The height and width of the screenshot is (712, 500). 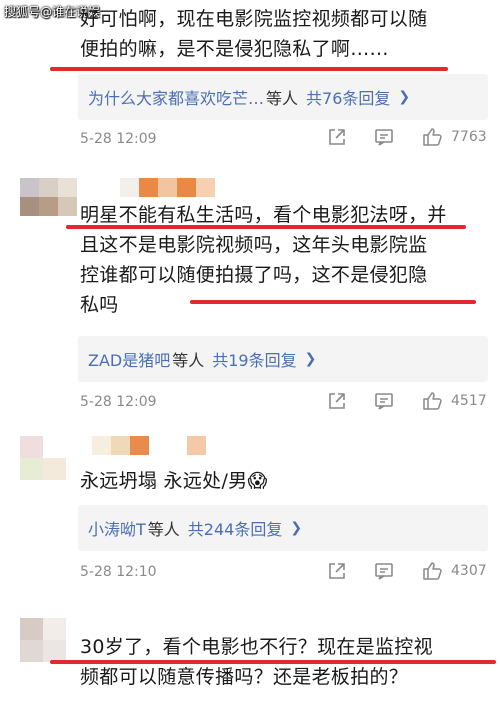 I want to click on comment-2-line-4: 私吗, so click(x=99, y=305).